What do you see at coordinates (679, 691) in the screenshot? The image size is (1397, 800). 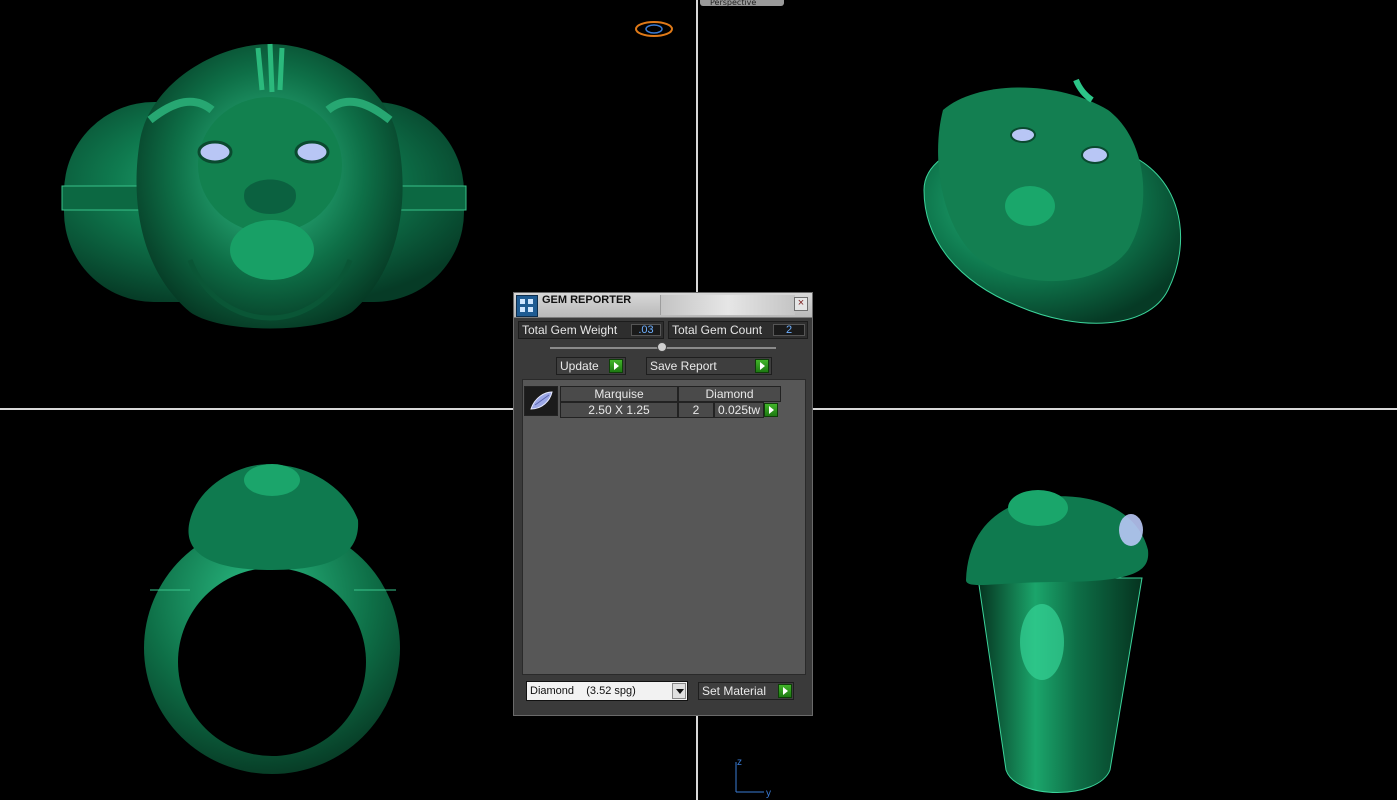 I see `chevron-down-icon` at bounding box center [679, 691].